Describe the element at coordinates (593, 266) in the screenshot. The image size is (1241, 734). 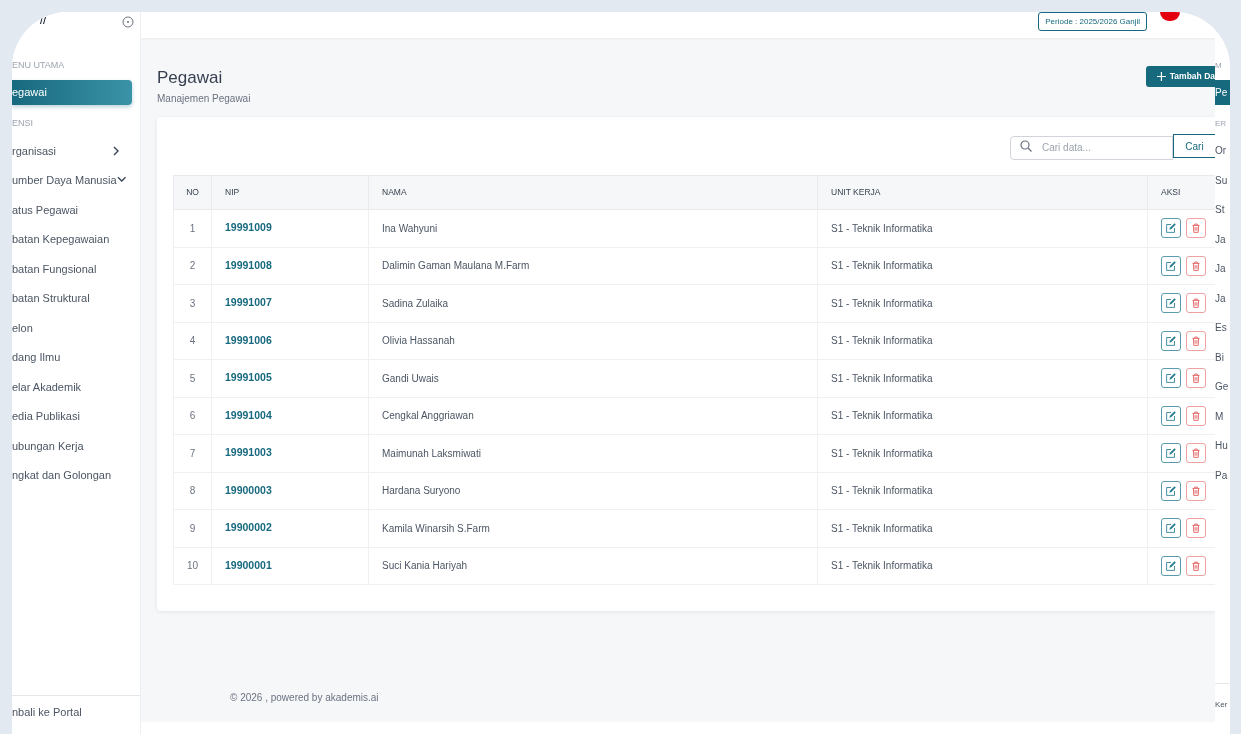
I see `table-cell: Dalimin Gaman Maulana M.Farm` at that location.